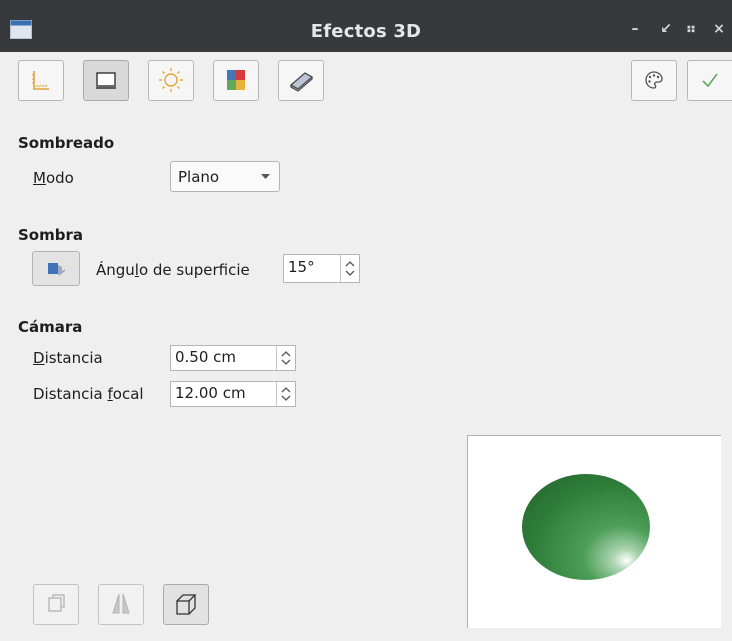  I want to click on mode-label-mnemonic: M, so click(39, 178).